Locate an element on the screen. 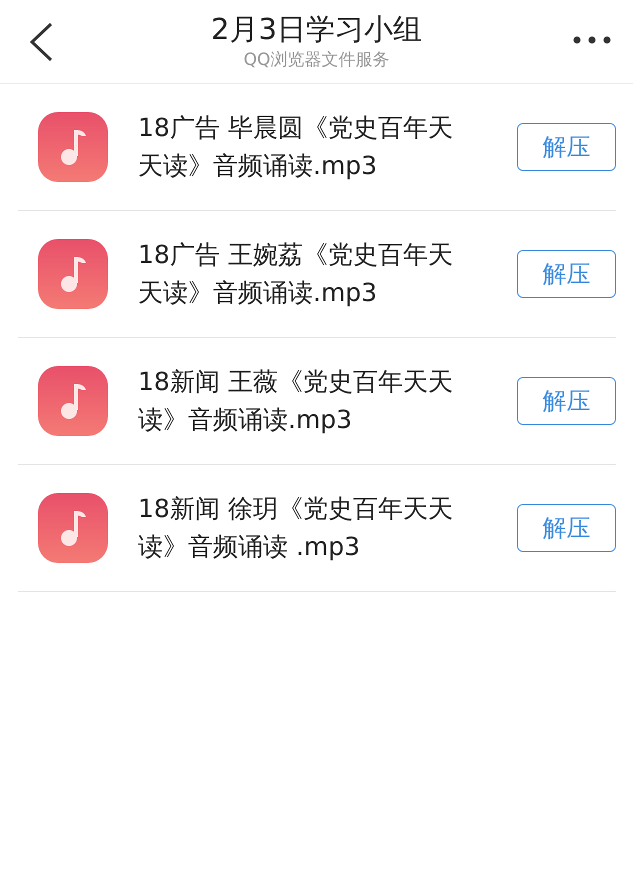 The image size is (633, 874). more-icon is located at coordinates (592, 40).